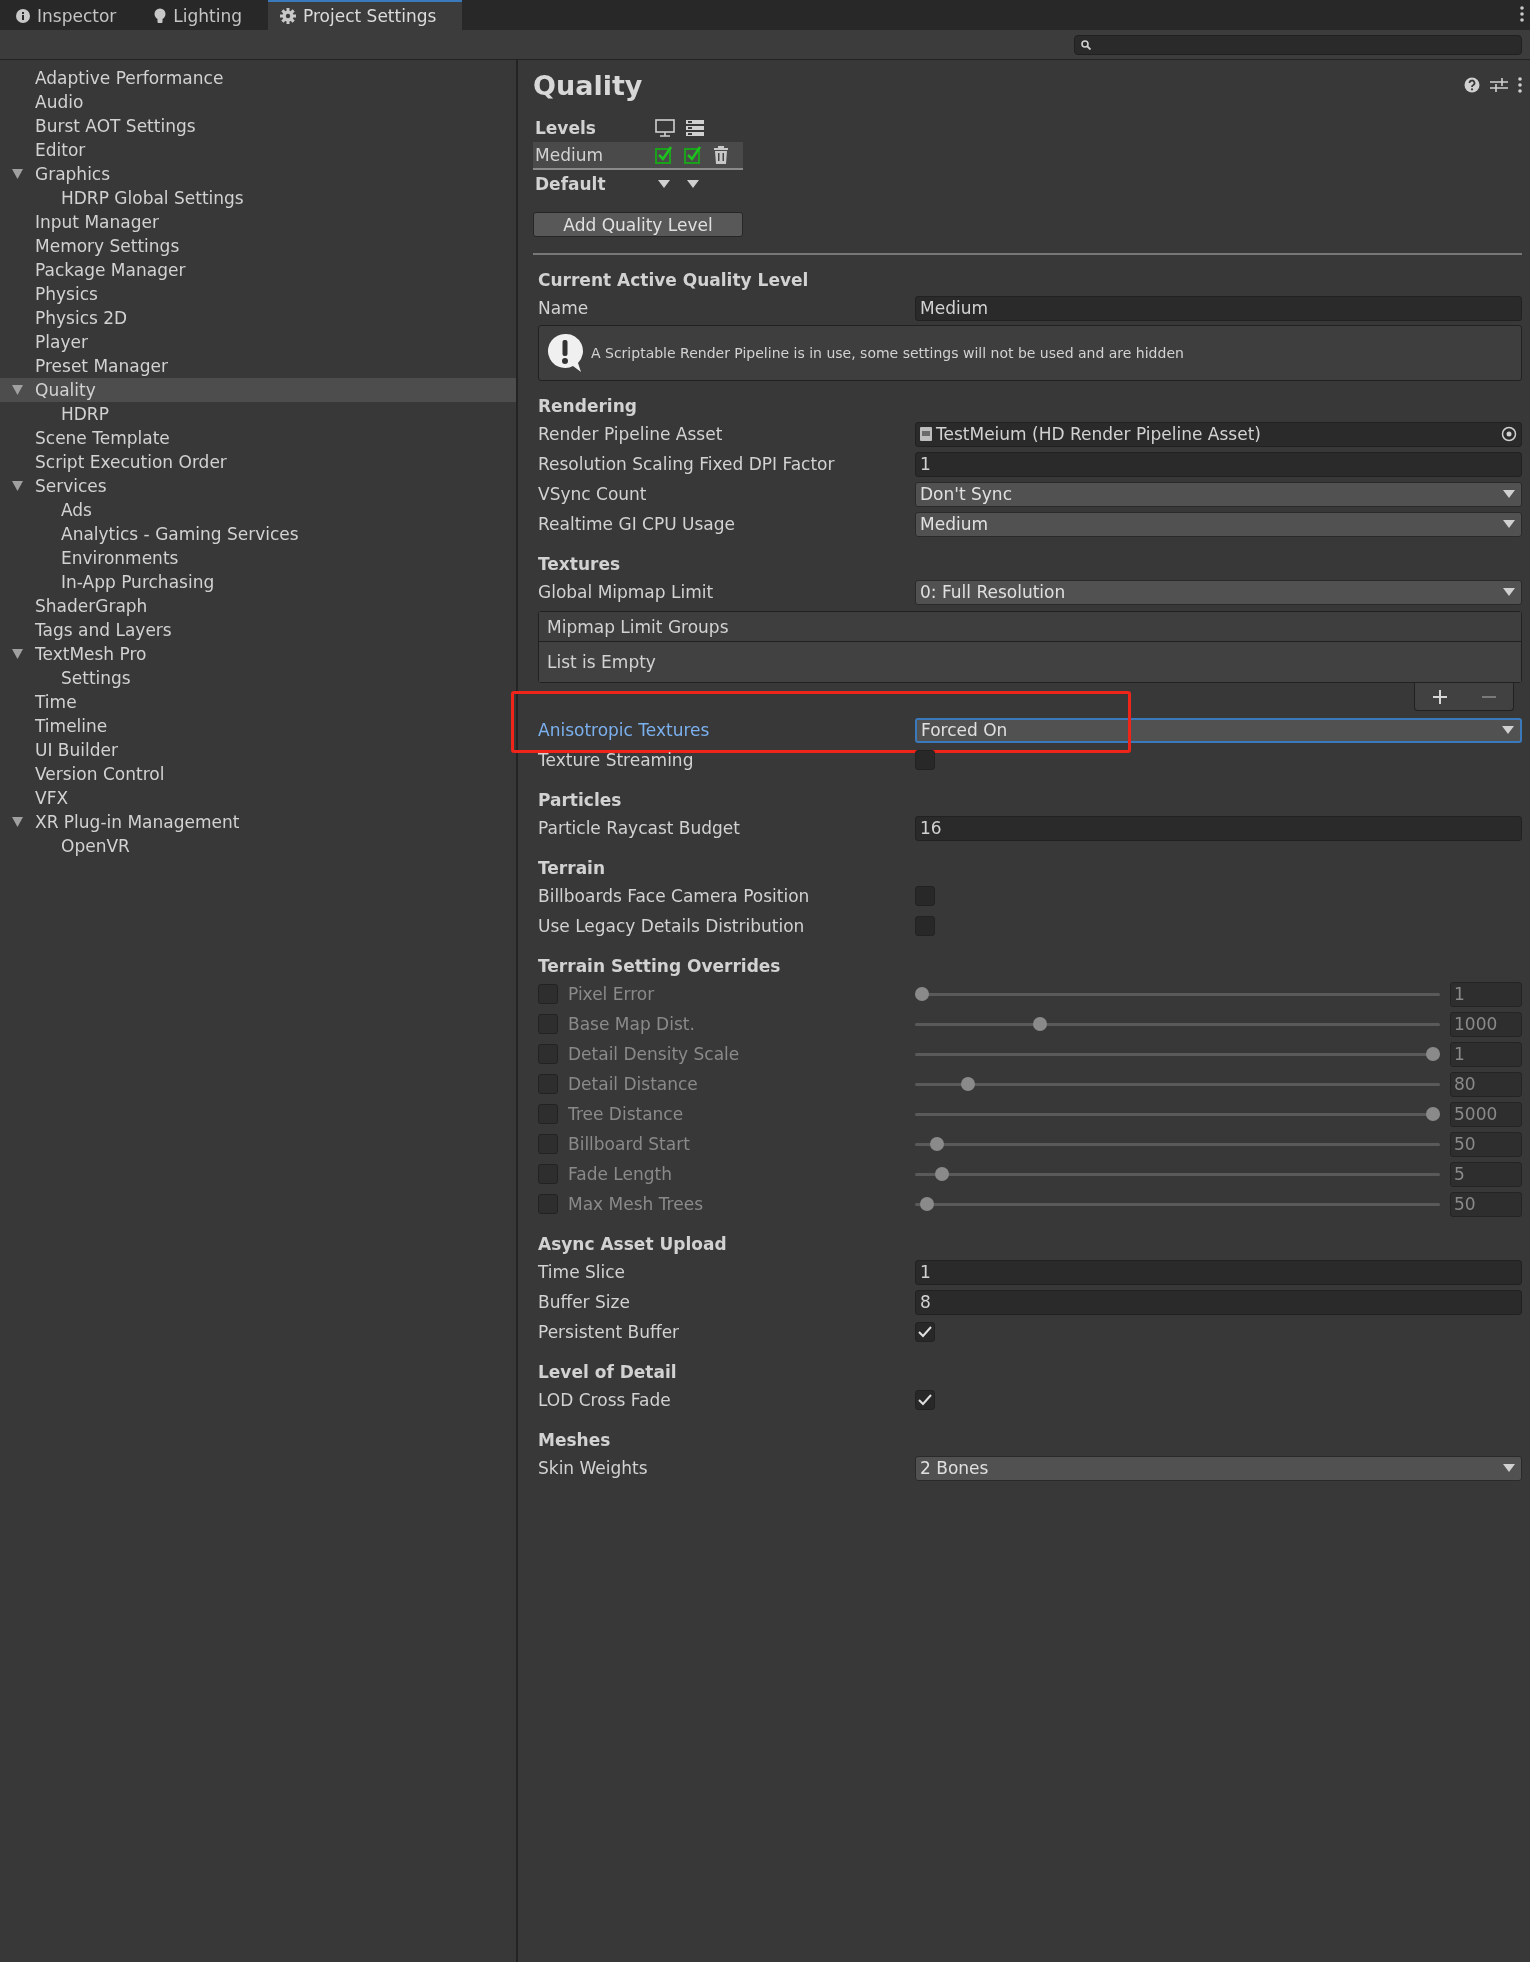 This screenshot has height=1962, width=1530. What do you see at coordinates (1218, 434) in the screenshot?
I see `object-field: TestMeium (HD Render Pipeline Asset)` at bounding box center [1218, 434].